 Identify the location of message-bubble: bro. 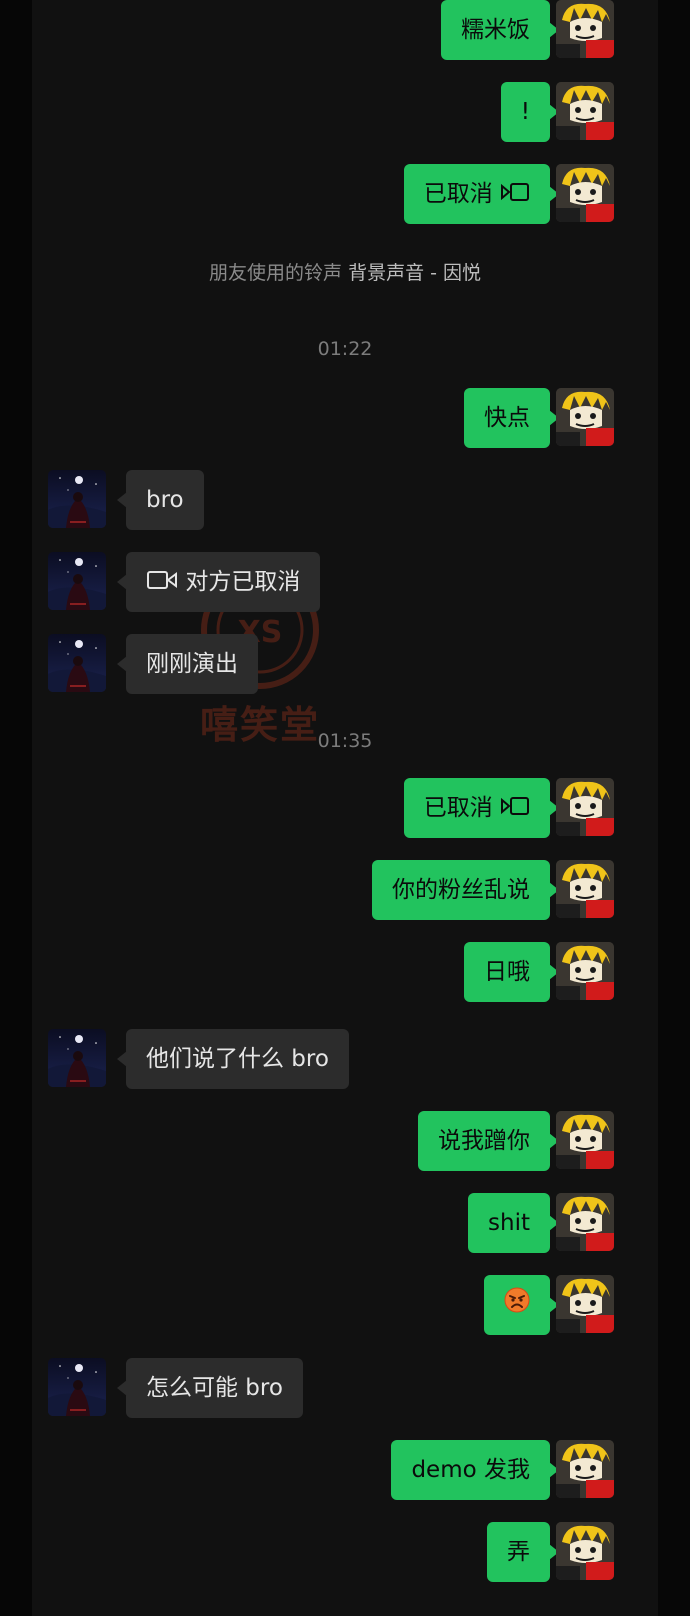
(160, 500).